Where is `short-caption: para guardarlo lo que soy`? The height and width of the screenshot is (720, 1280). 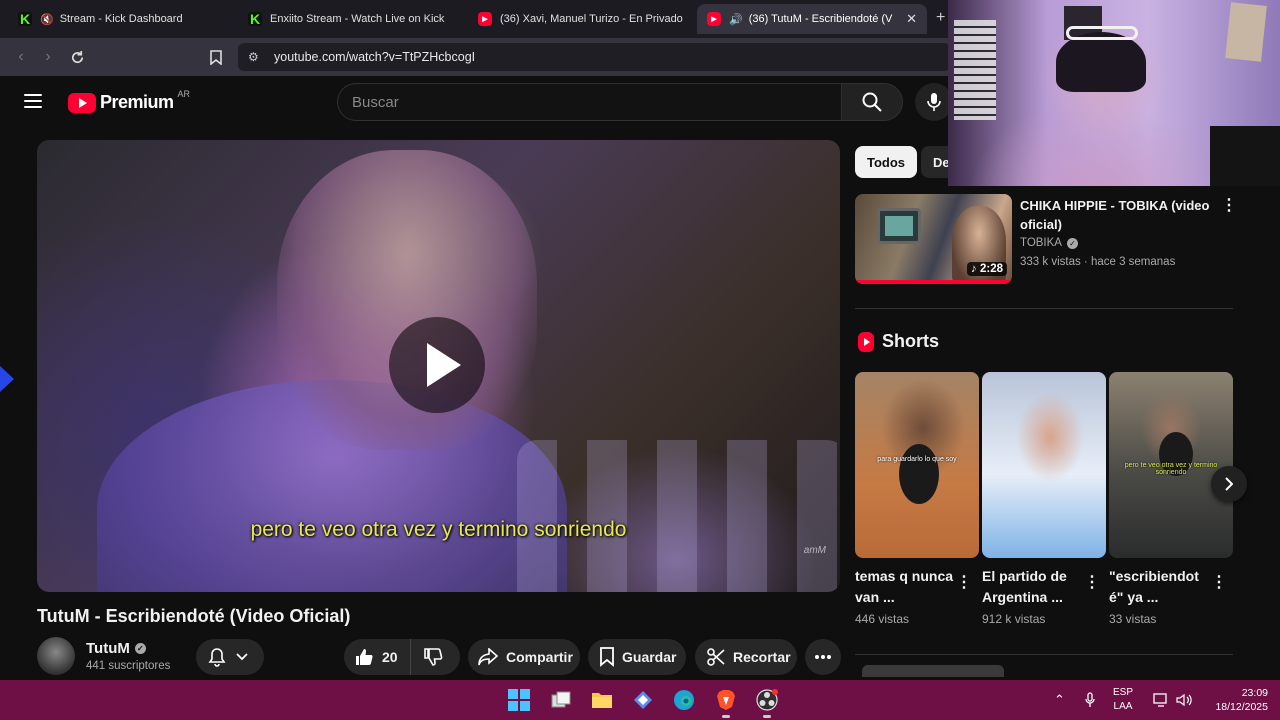
short-caption: para guardarlo lo que soy is located at coordinates (917, 459).